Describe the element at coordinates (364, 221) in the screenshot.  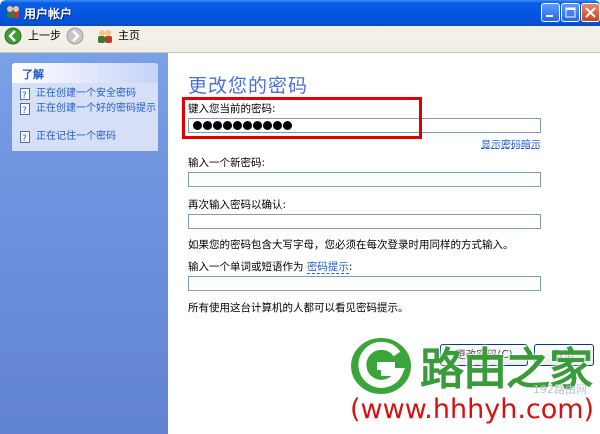
I see `confirm-password-input` at that location.